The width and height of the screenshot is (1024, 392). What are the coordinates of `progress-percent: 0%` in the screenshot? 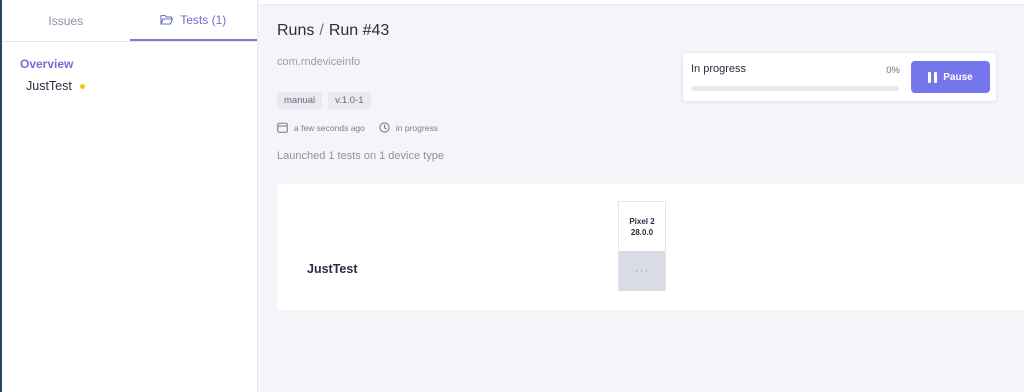 It's located at (893, 70).